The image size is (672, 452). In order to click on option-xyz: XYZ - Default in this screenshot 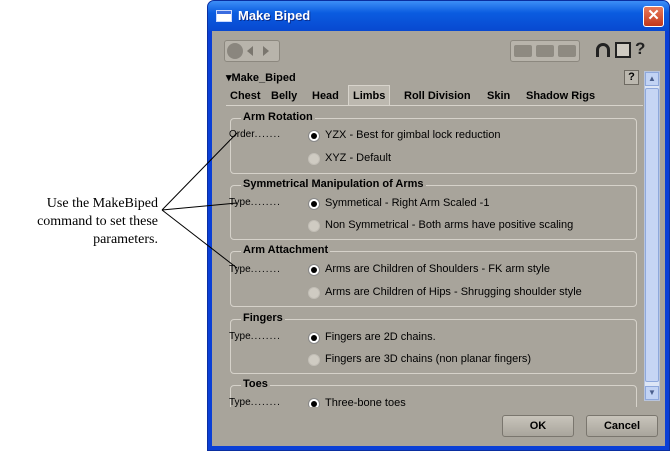, I will do `click(358, 158)`.